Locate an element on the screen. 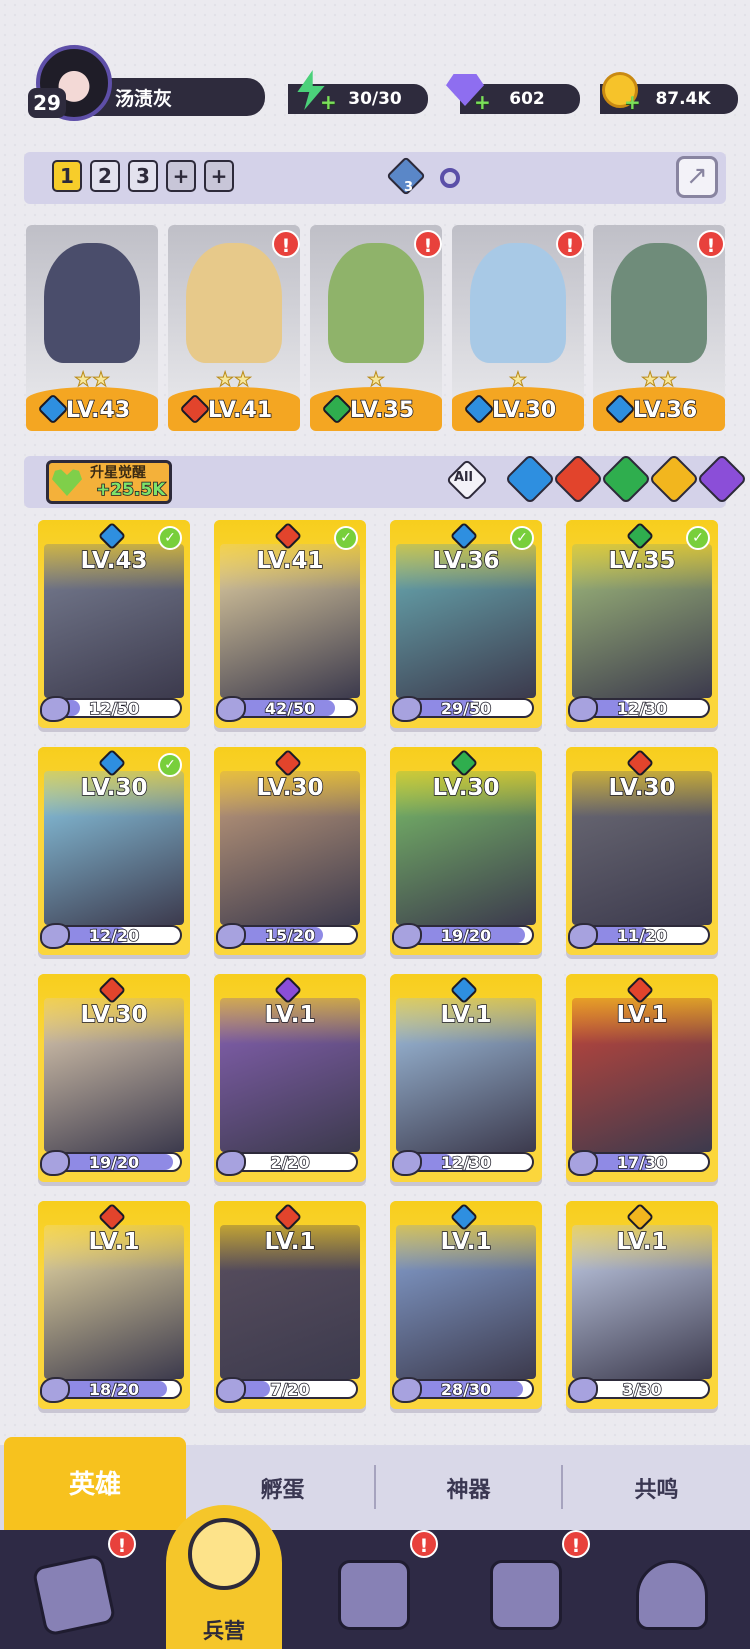  gem-value: 602 is located at coordinates (527, 99).